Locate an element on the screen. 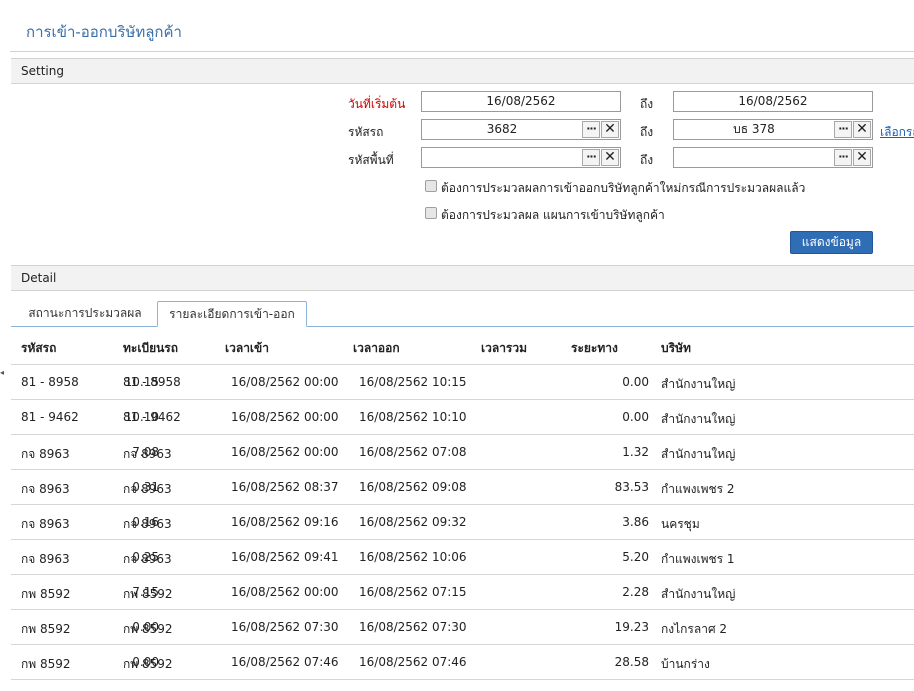 The width and height of the screenshot is (914, 691). cell-time-out: 16/08/2562 07:08 is located at coordinates (413, 452).